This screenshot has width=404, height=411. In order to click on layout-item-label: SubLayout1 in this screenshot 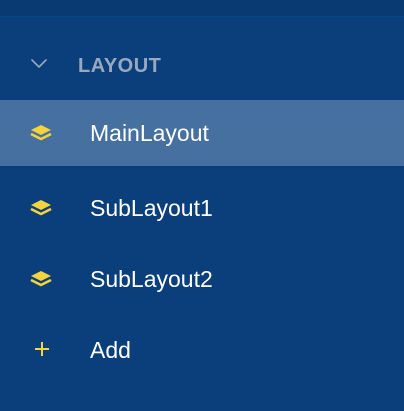, I will do `click(151, 208)`.